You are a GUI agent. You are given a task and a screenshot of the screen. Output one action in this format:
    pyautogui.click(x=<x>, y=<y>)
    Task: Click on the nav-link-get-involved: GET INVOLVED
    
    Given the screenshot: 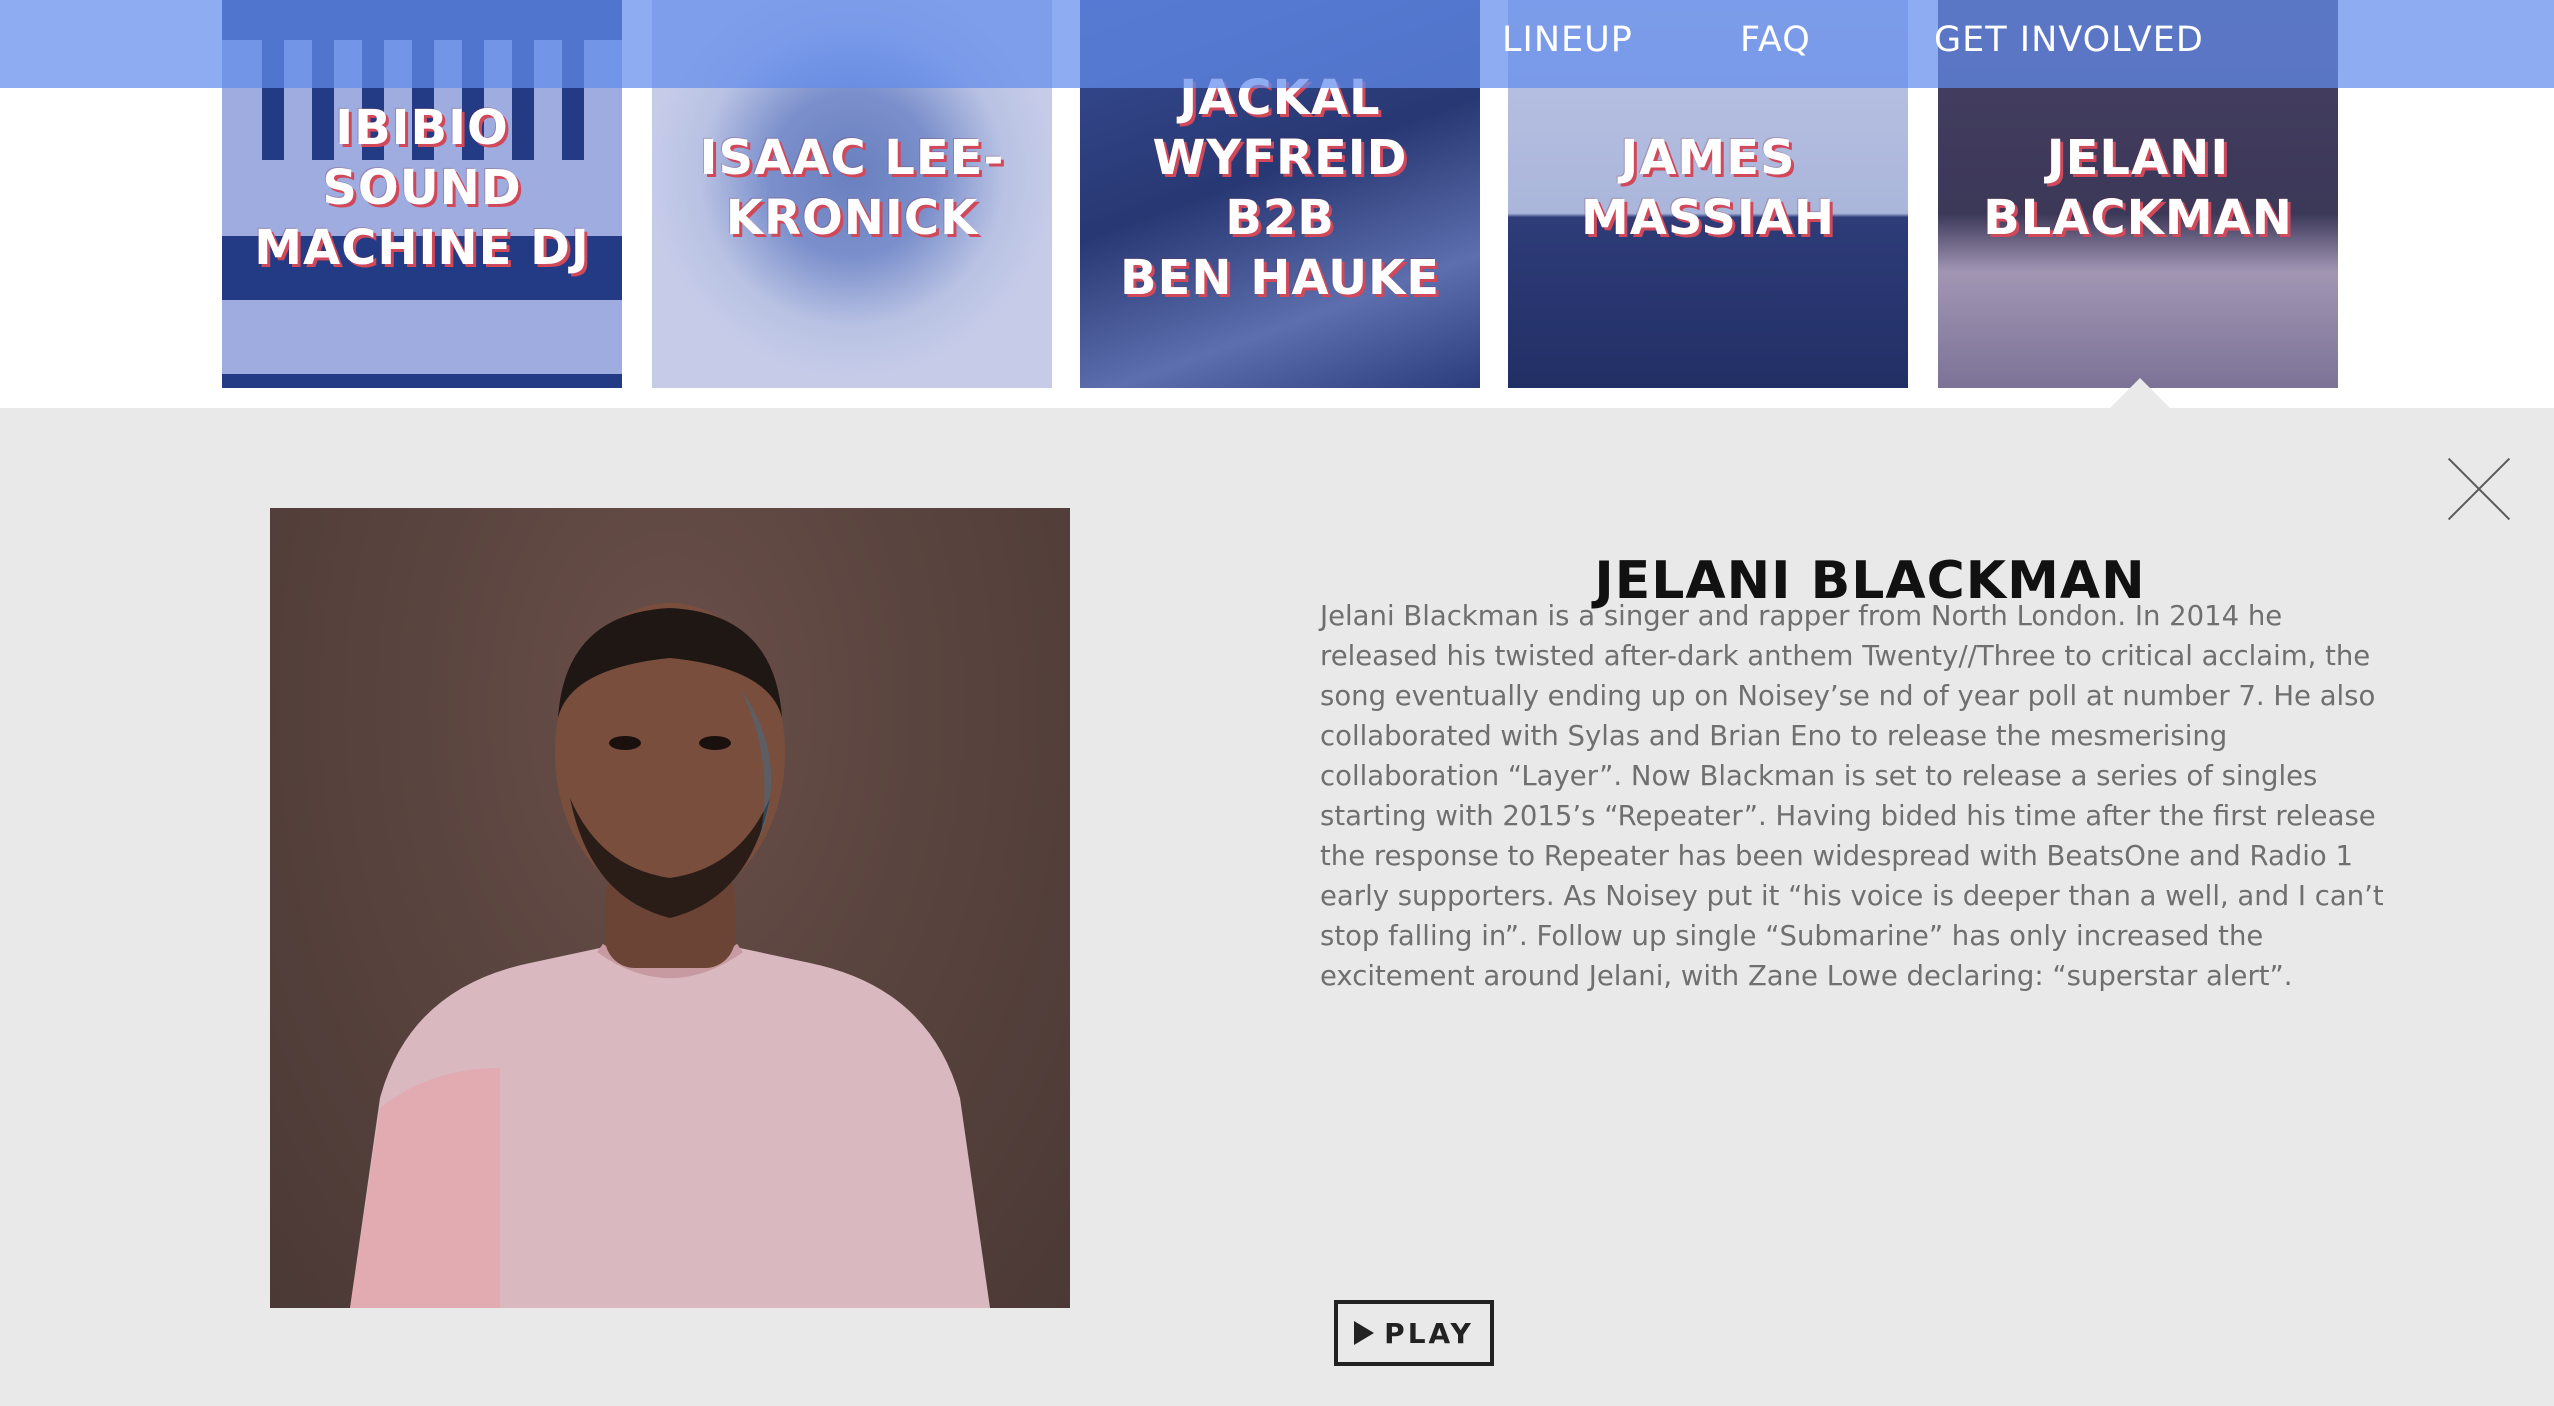 What is the action you would take?
    pyautogui.click(x=2069, y=40)
    